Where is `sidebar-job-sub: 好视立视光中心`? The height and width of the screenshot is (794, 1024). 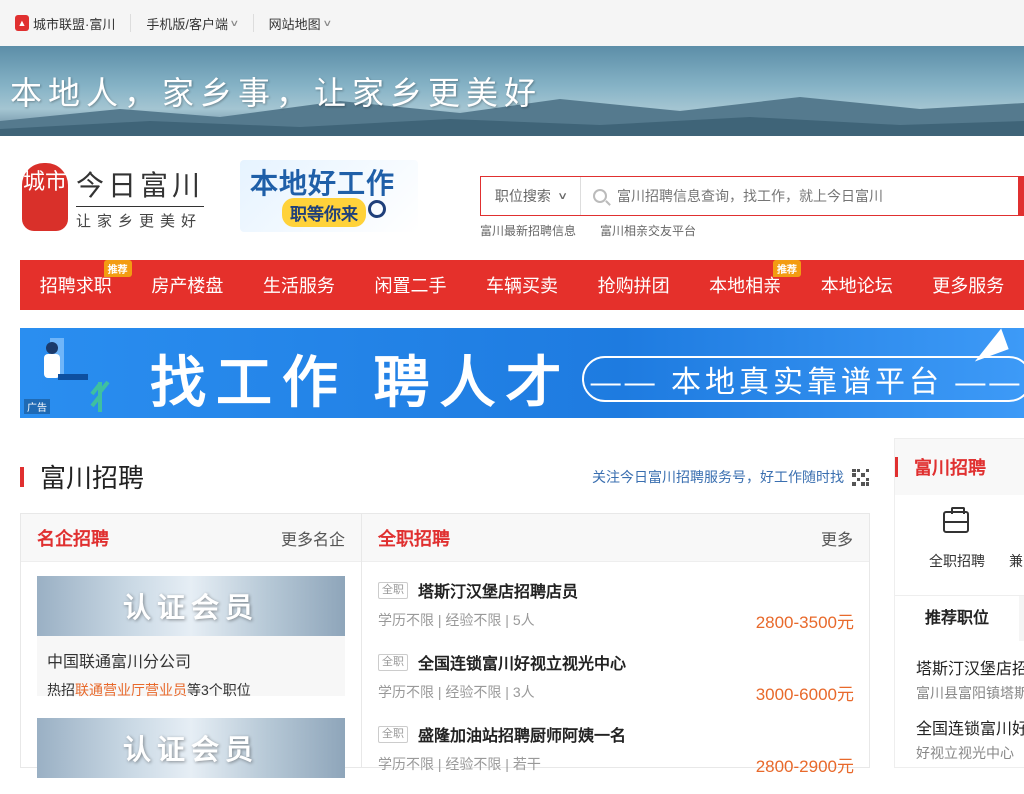
sidebar-job-sub: 好视立视光中心 is located at coordinates (970, 753).